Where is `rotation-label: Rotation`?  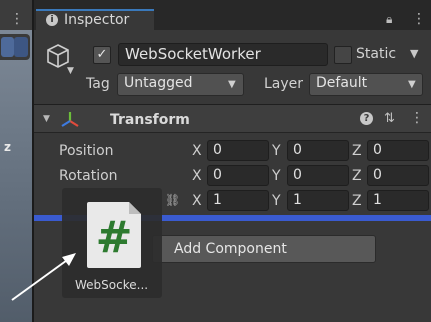 rotation-label: Rotation is located at coordinates (88, 176).